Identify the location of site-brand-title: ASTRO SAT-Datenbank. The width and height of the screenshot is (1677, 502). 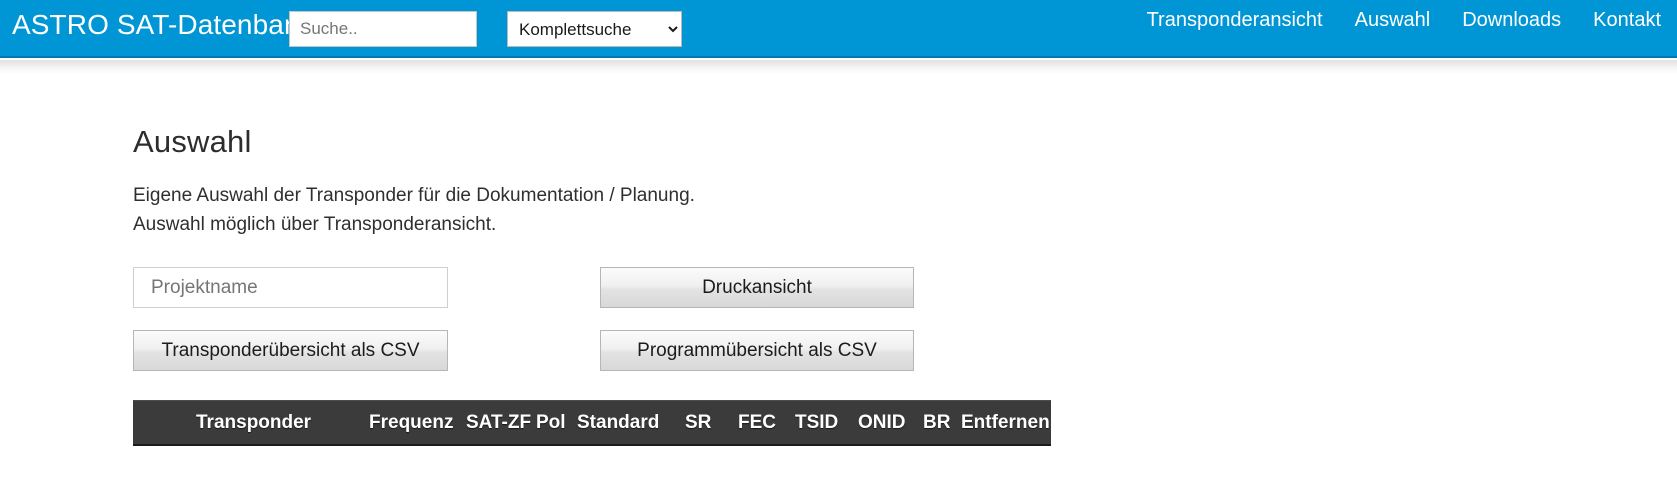
(163, 24).